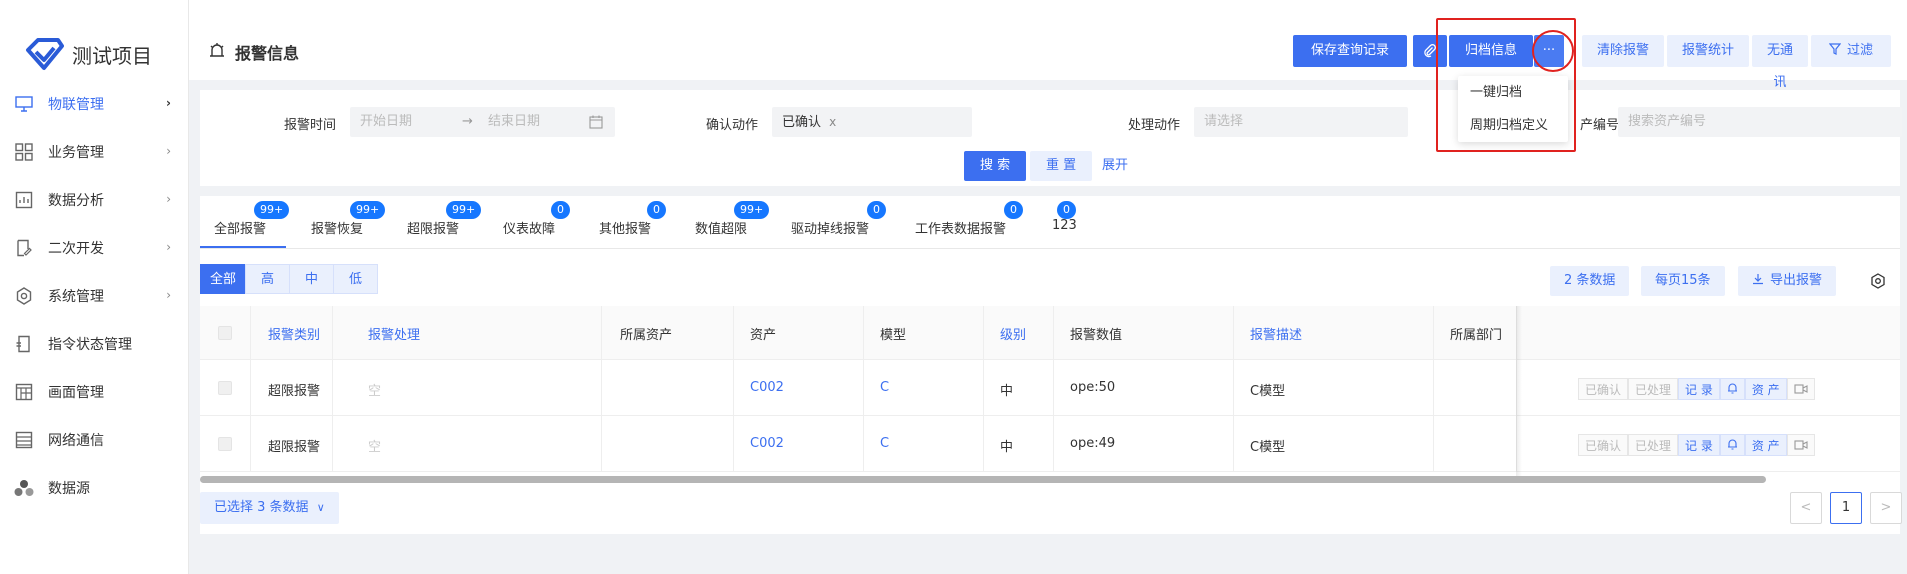  What do you see at coordinates (721, 227) in the screenshot?
I see `tab-value-over-limit: 数值超限` at bounding box center [721, 227].